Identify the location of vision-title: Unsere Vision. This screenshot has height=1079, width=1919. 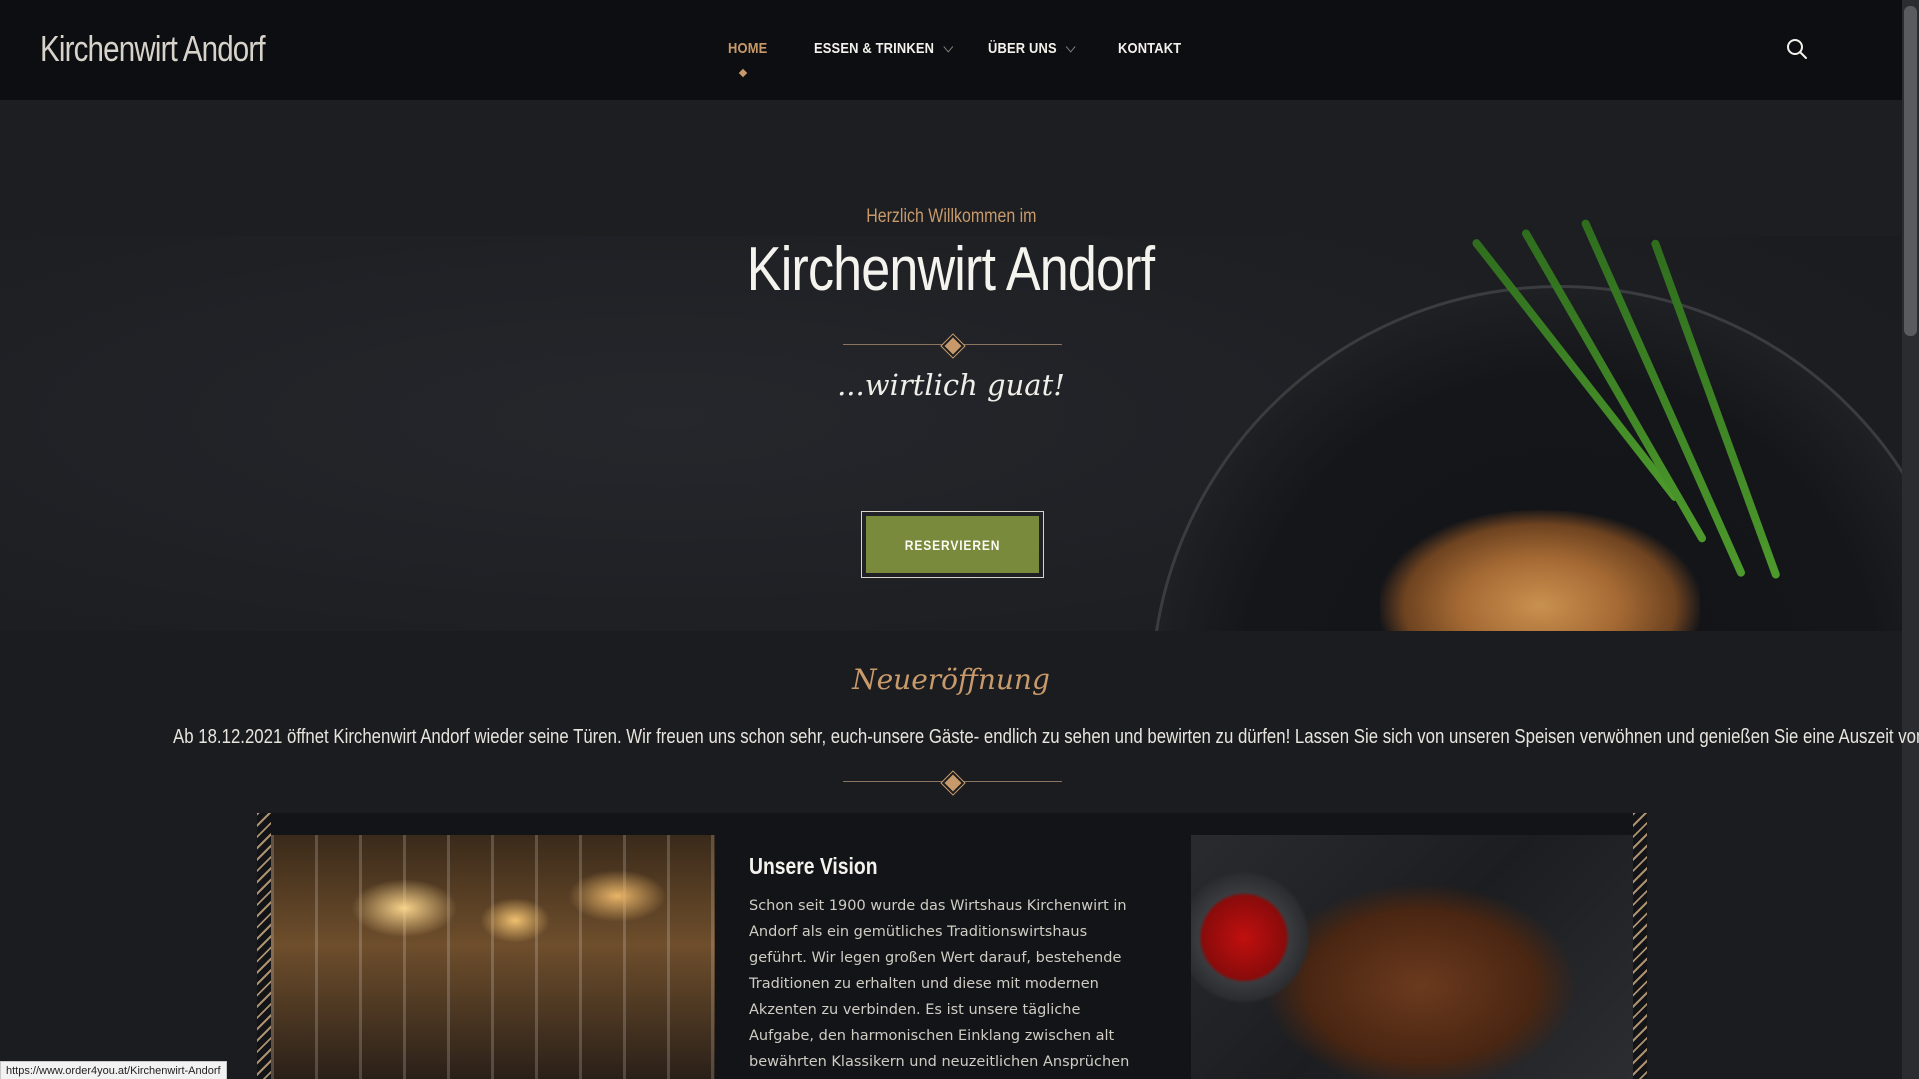
(813, 866).